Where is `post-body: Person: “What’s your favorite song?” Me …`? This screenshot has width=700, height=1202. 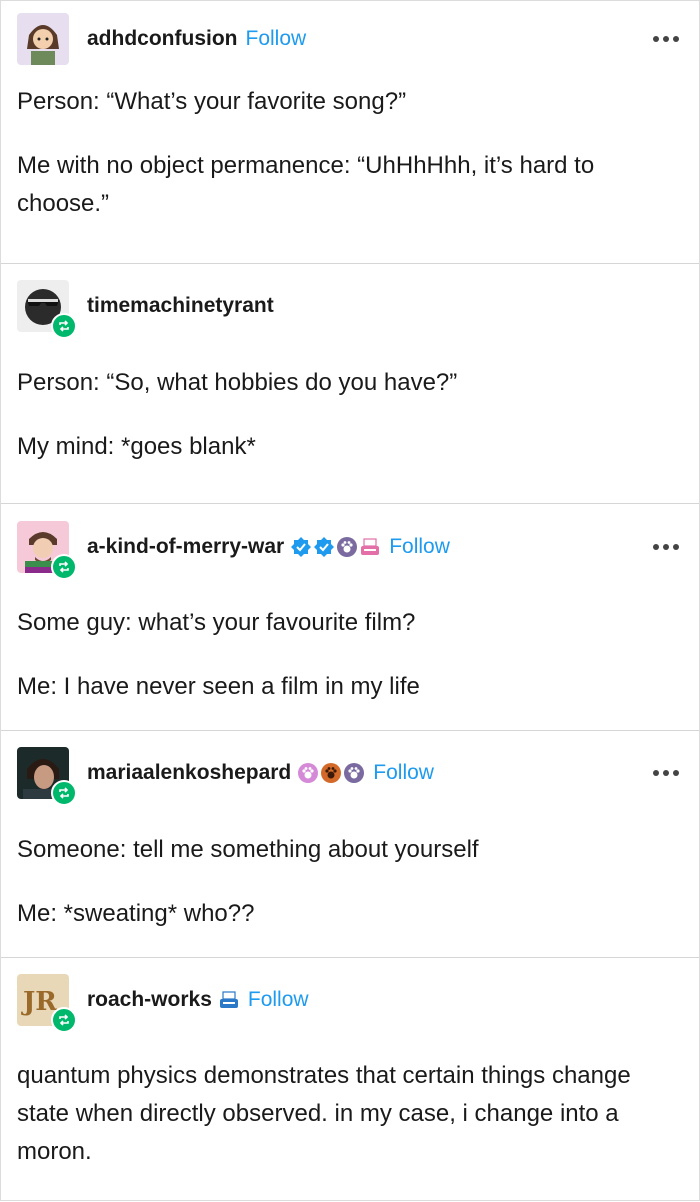 post-body: Person: “What’s your favorite song?” Me … is located at coordinates (347, 166).